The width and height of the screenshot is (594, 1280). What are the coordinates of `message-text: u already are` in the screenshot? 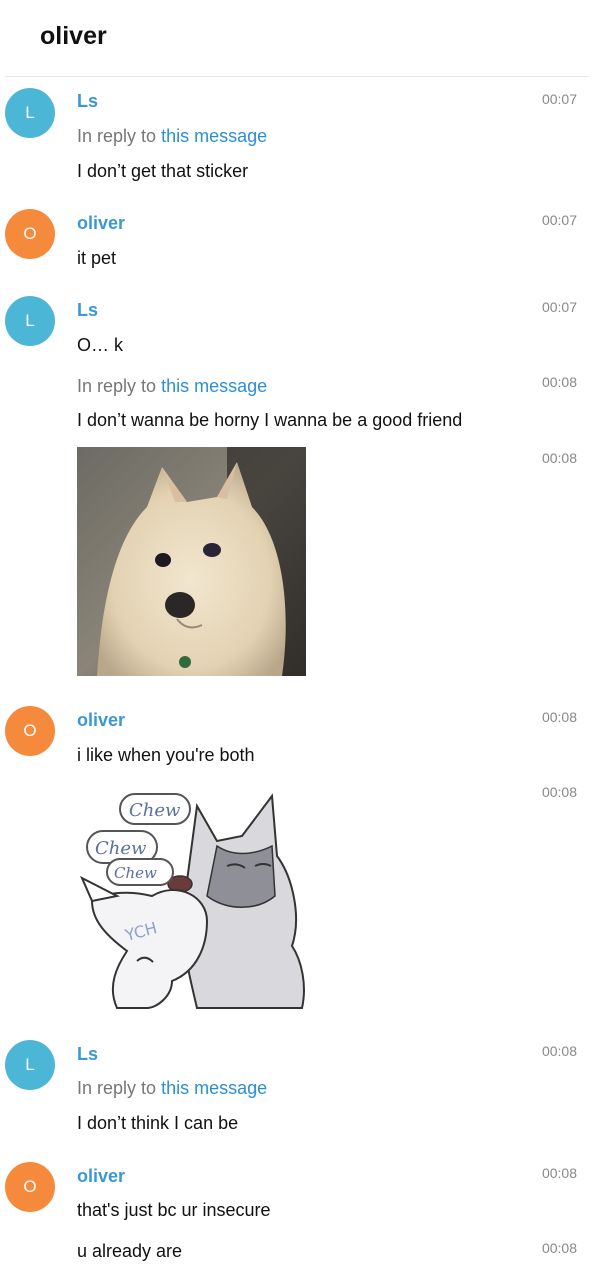 It's located at (130, 1251).